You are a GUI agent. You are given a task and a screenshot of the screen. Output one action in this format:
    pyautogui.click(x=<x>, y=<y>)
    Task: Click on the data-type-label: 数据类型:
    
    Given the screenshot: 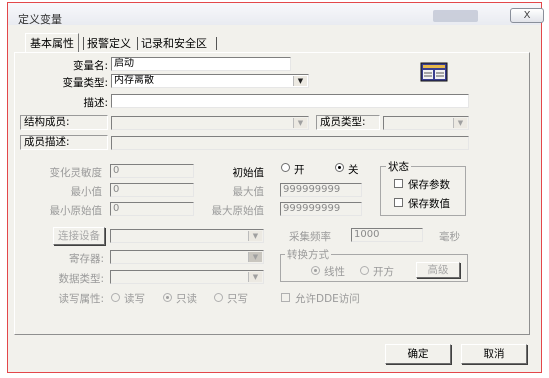 What is the action you would take?
    pyautogui.click(x=81, y=279)
    